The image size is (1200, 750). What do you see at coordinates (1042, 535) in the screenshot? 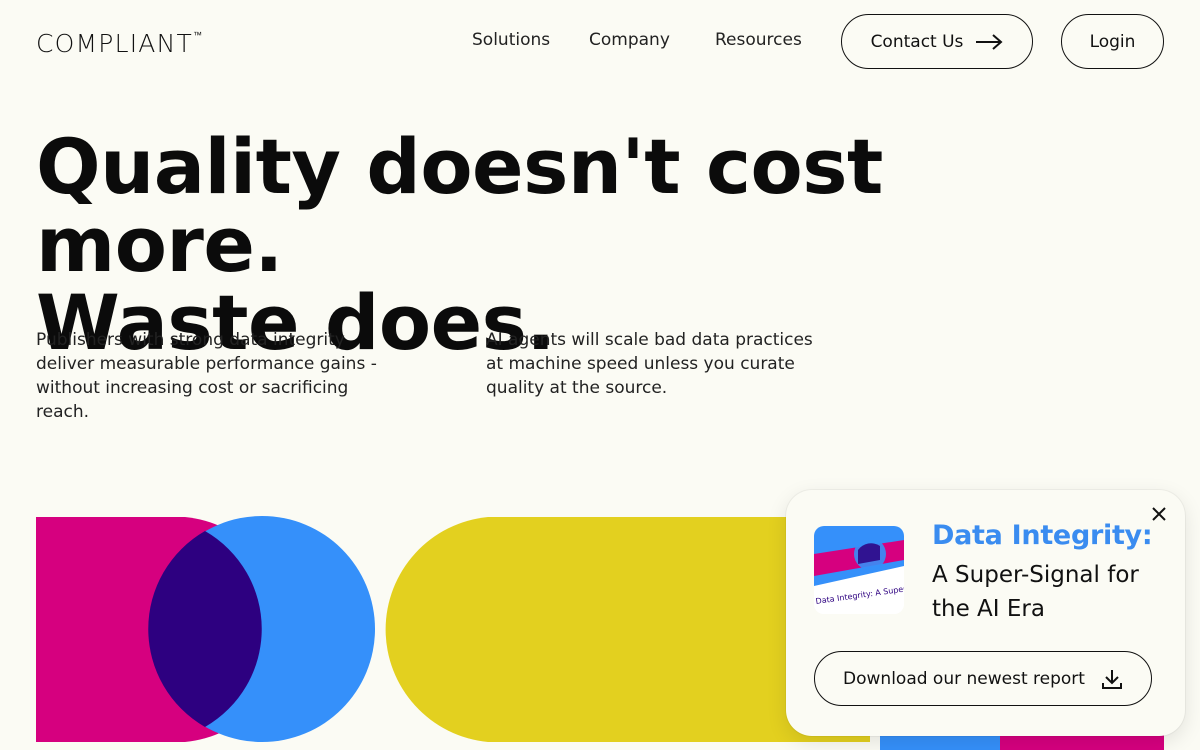
I see `popup-title: Data Integrity:` at bounding box center [1042, 535].